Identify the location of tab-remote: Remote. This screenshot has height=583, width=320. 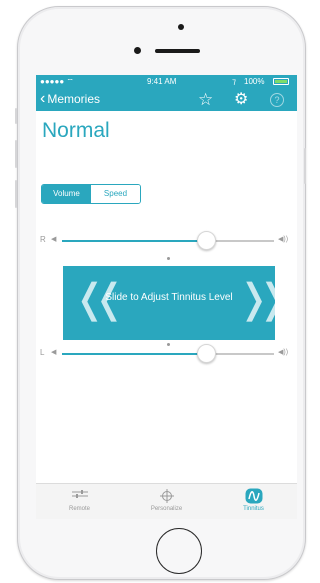
(79, 500).